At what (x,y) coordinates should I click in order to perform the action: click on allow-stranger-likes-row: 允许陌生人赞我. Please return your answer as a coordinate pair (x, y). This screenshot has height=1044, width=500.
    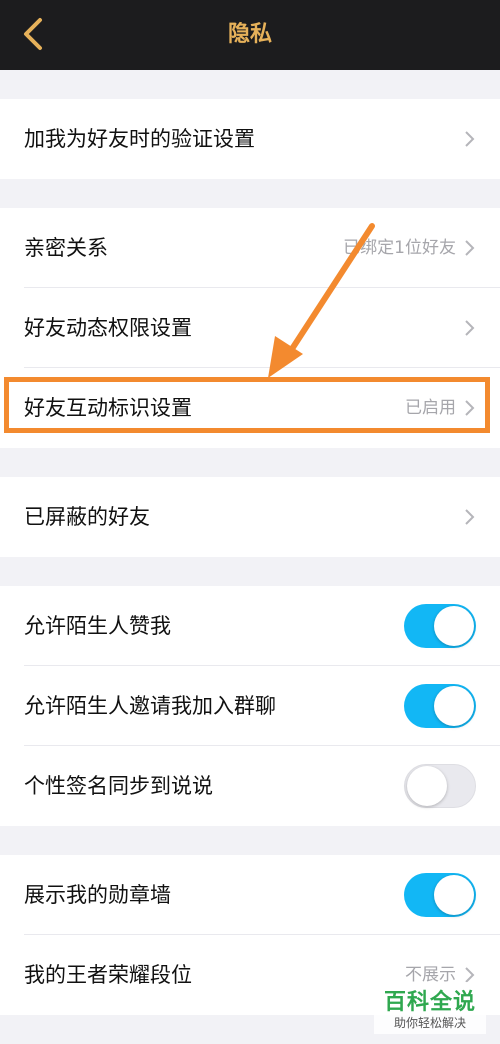
    Looking at the image, I should click on (250, 626).